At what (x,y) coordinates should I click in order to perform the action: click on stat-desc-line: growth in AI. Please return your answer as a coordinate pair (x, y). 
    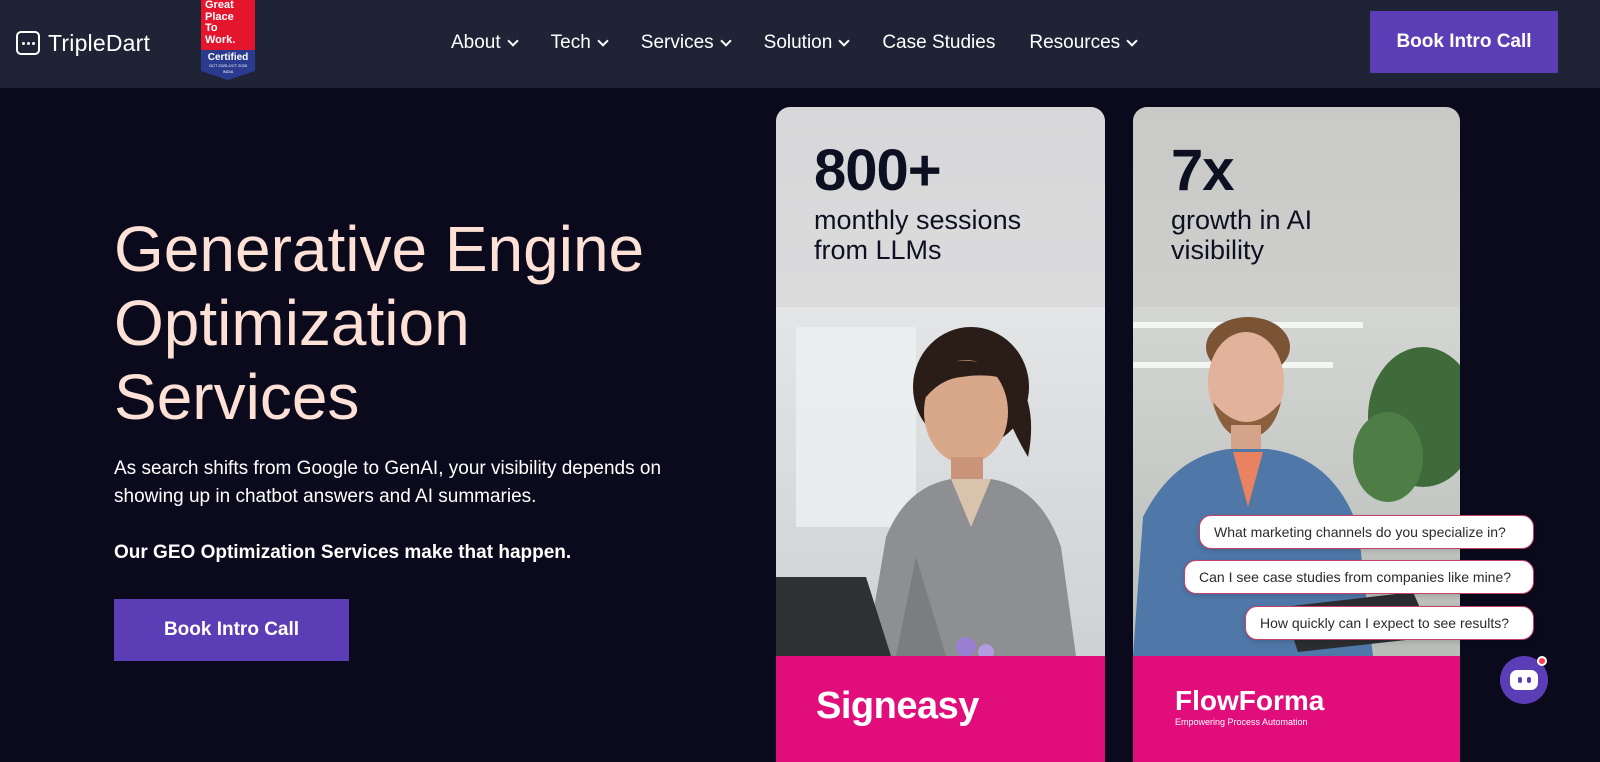
    Looking at the image, I should click on (1242, 220).